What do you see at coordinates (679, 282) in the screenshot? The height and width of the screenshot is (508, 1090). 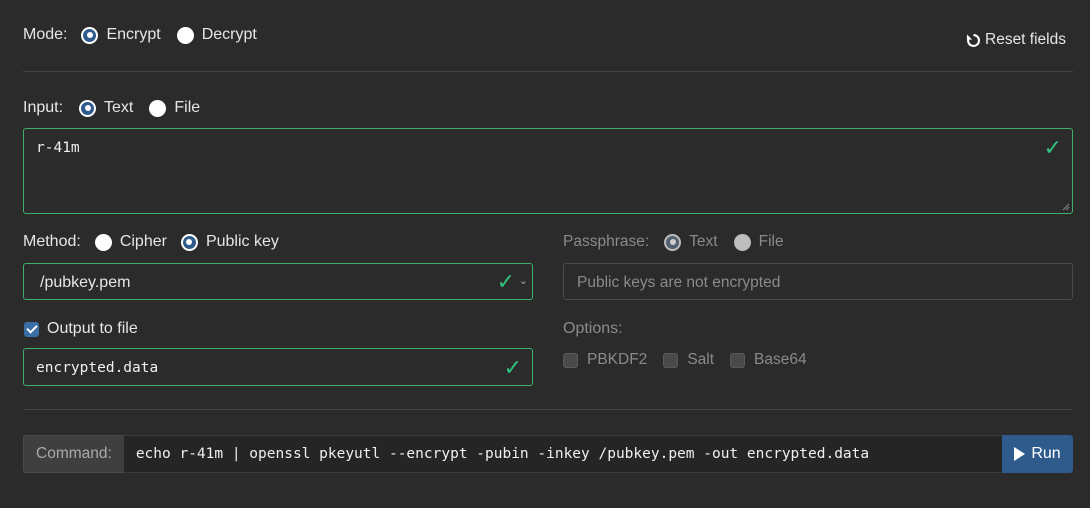 I see `passphrase-placeholder: Public keys are not encrypted` at bounding box center [679, 282].